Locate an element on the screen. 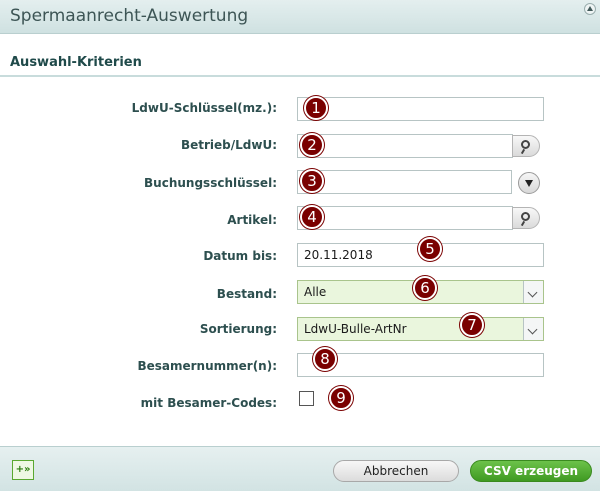 This screenshot has height=491, width=600. sortierung-select: LdwU-Bulle-ArtNr is located at coordinates (420, 329).